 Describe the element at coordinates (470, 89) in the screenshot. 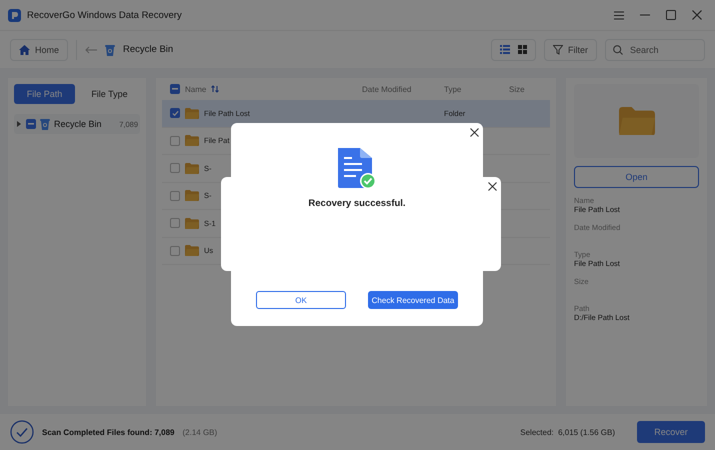

I see `column-header: Type` at that location.